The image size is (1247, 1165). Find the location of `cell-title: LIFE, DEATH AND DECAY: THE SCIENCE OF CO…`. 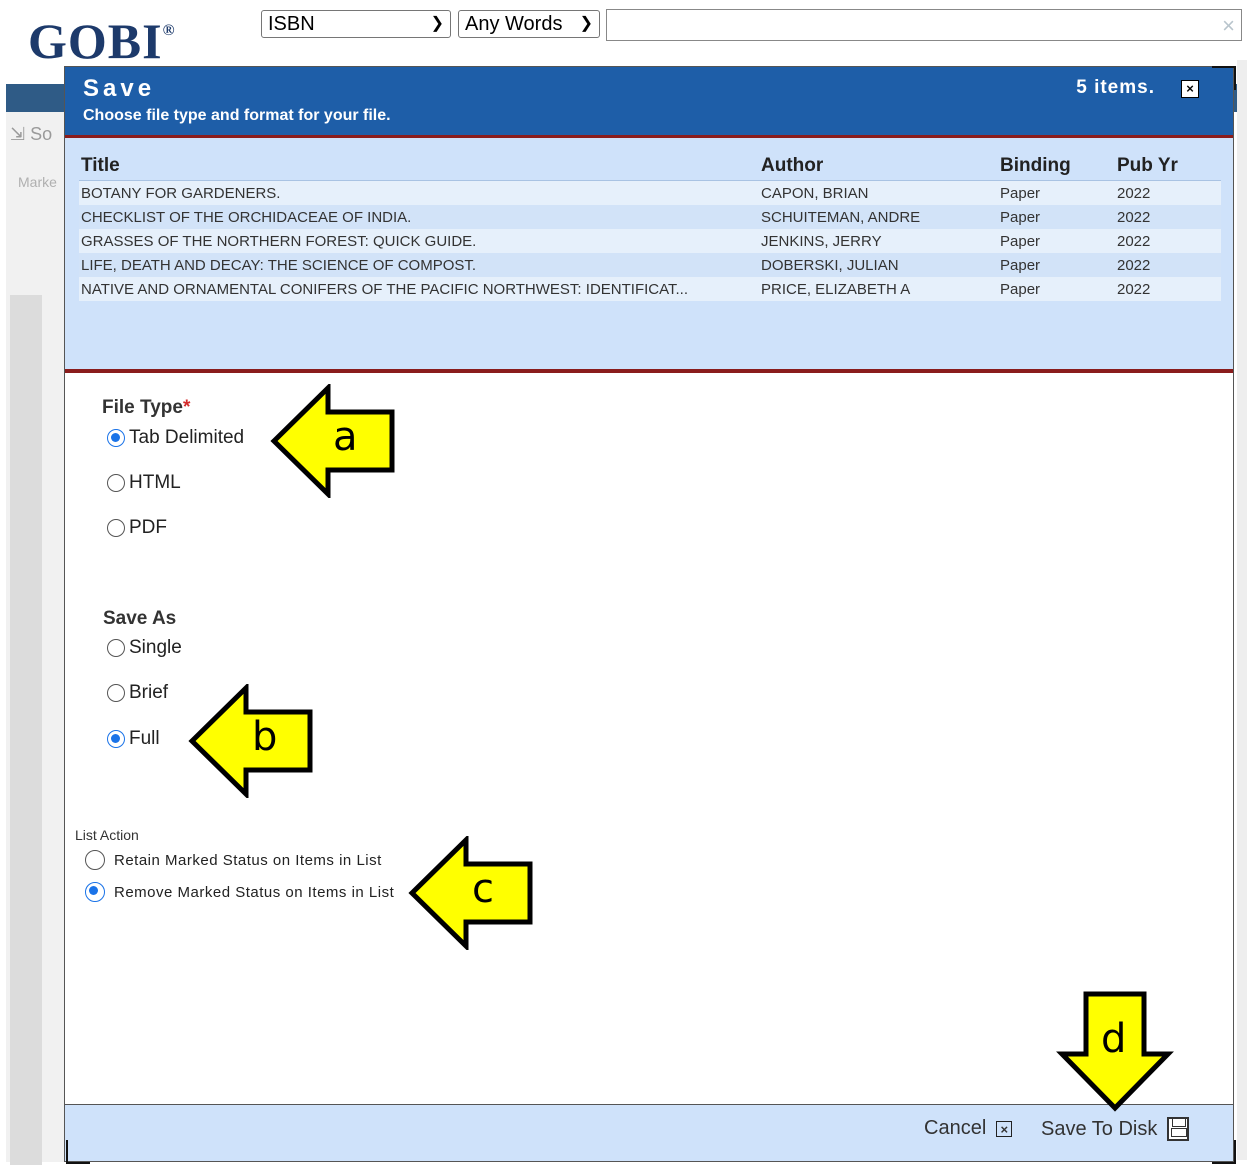

cell-title: LIFE, DEATH AND DECAY: THE SCIENCE OF CO… is located at coordinates (419, 265).